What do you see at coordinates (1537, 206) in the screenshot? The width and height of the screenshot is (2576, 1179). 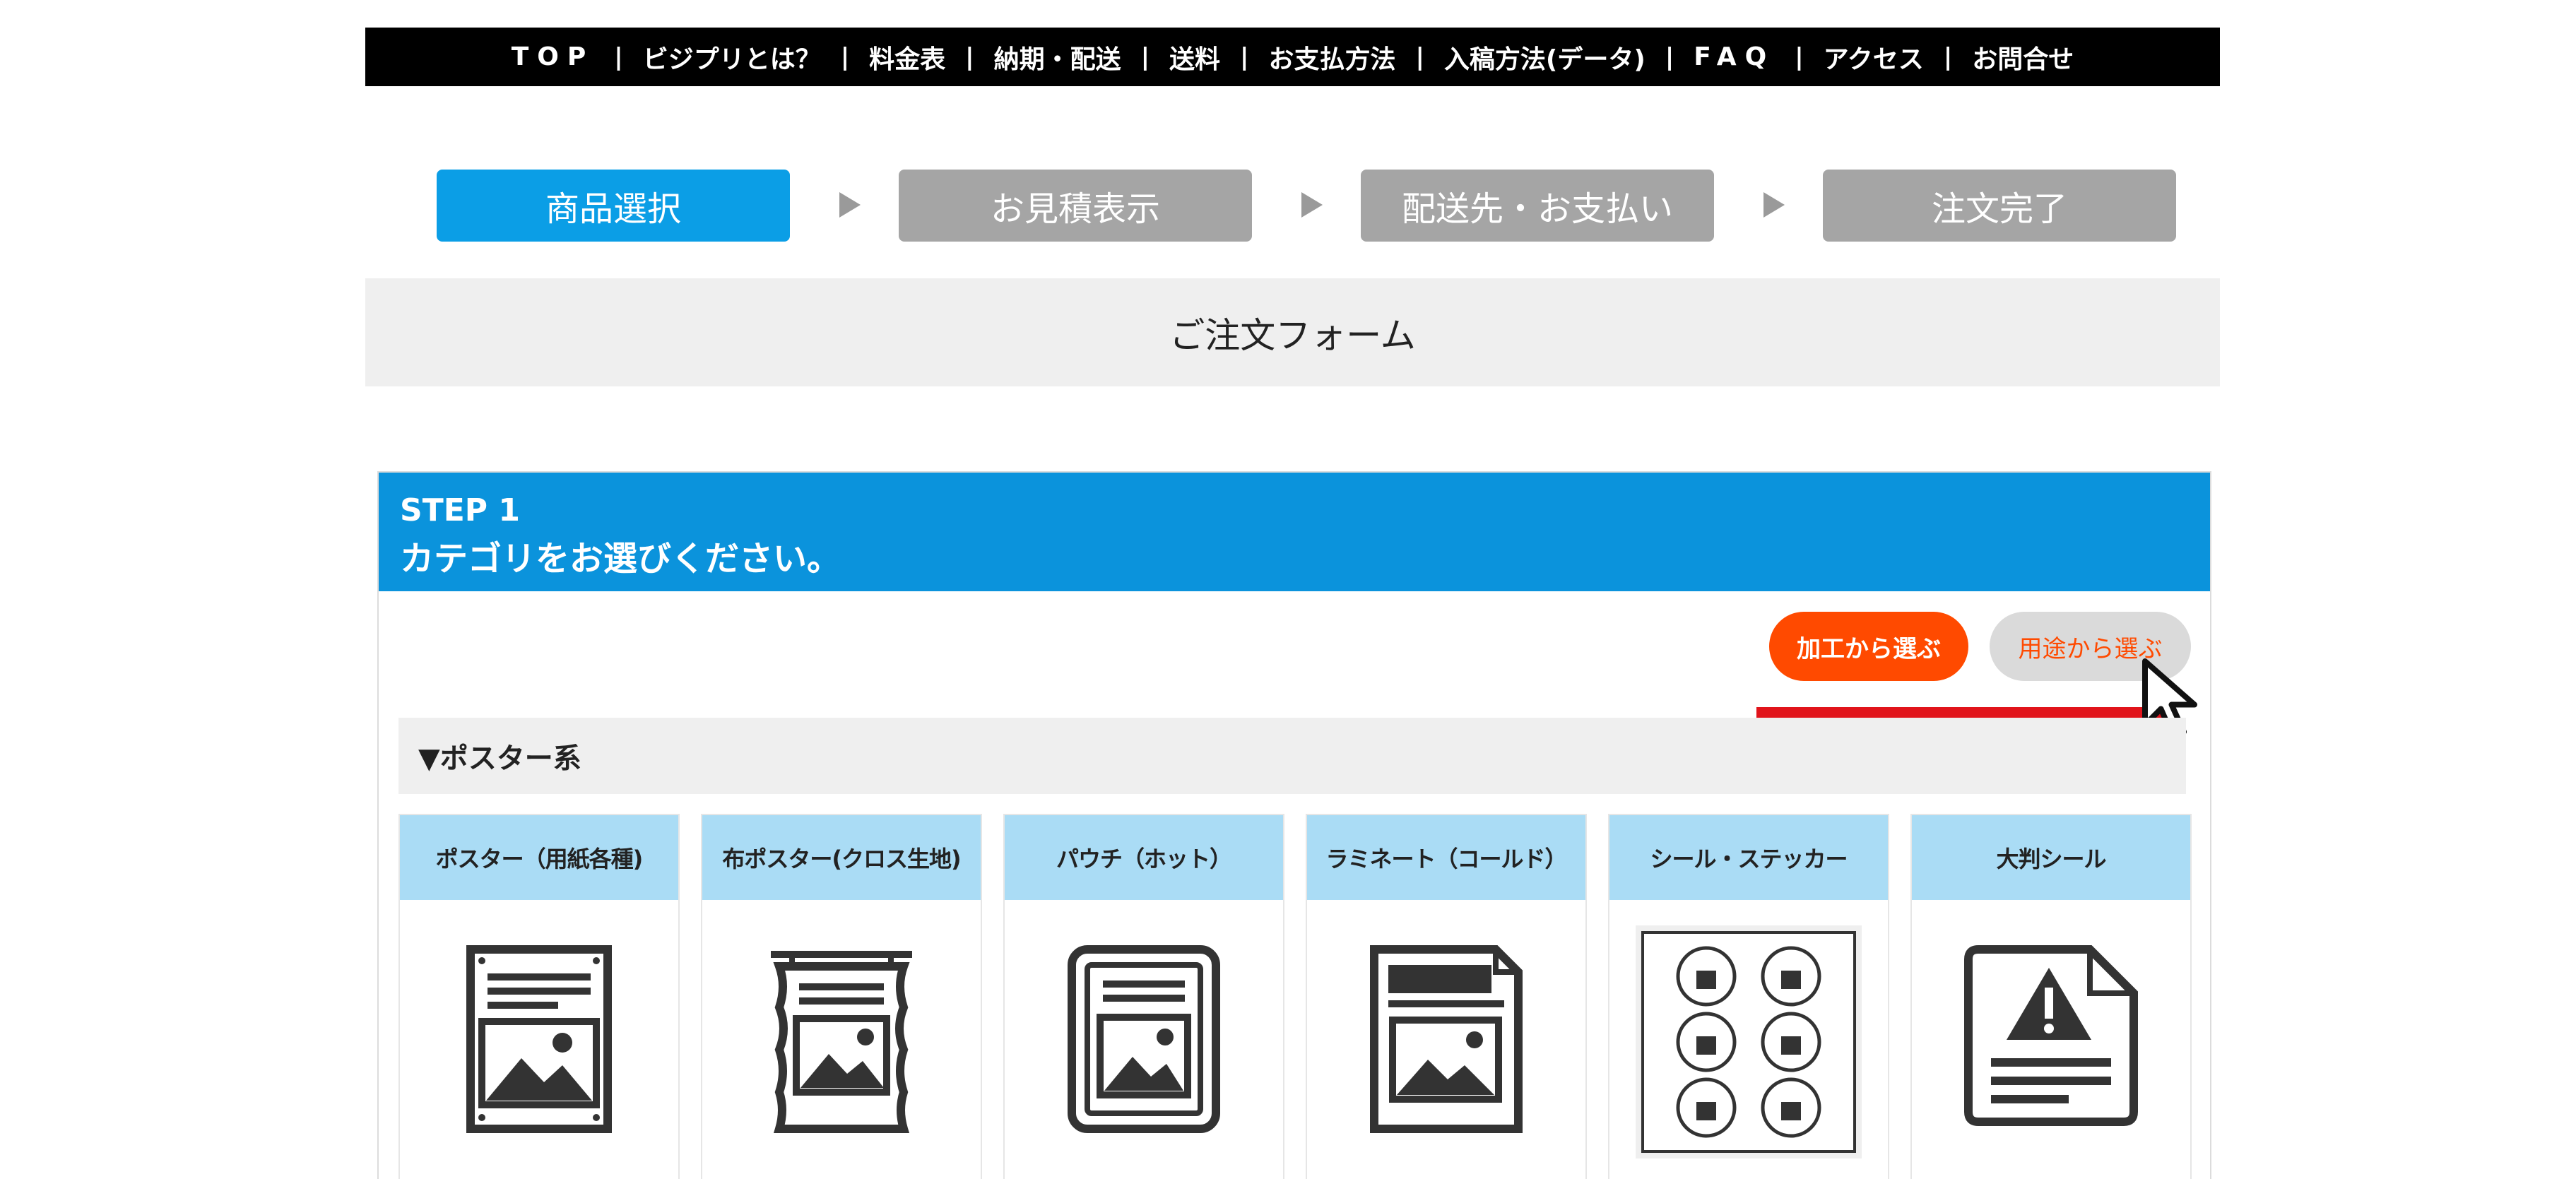 I see `progress-step-delivery-payment: 配送先・お支払い` at bounding box center [1537, 206].